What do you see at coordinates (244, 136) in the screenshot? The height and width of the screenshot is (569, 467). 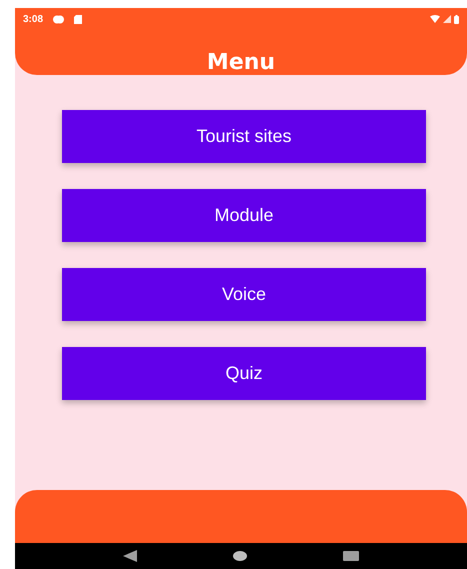 I see `menu-button: Tourist sites` at bounding box center [244, 136].